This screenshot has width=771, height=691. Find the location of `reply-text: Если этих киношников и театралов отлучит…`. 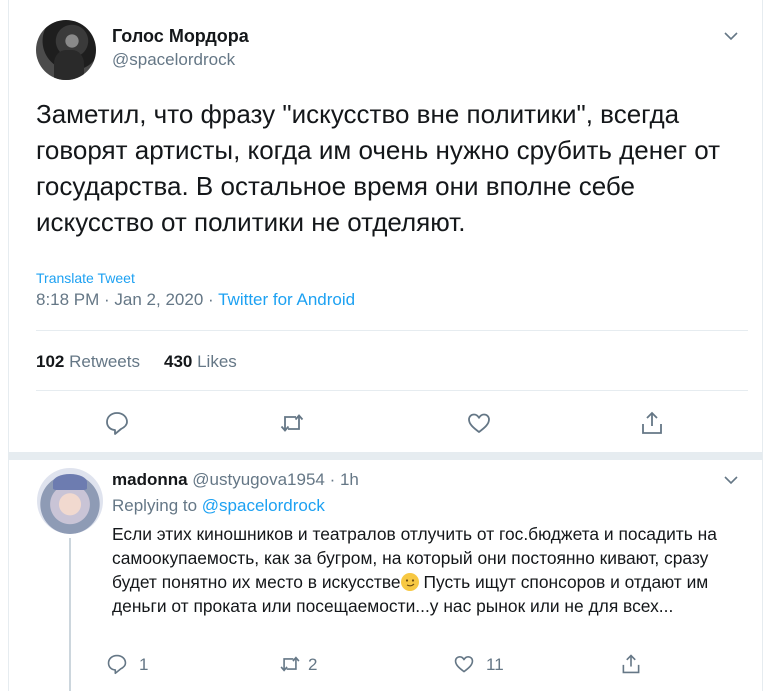

reply-text: Если этих киношников и театралов отлучит… is located at coordinates (427, 570).